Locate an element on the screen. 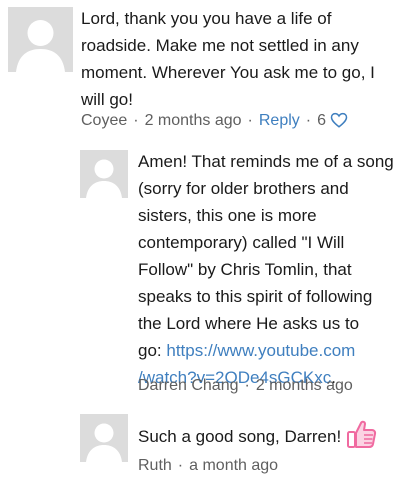 The height and width of the screenshot is (480, 416). heart-outline-icon is located at coordinates (339, 120).